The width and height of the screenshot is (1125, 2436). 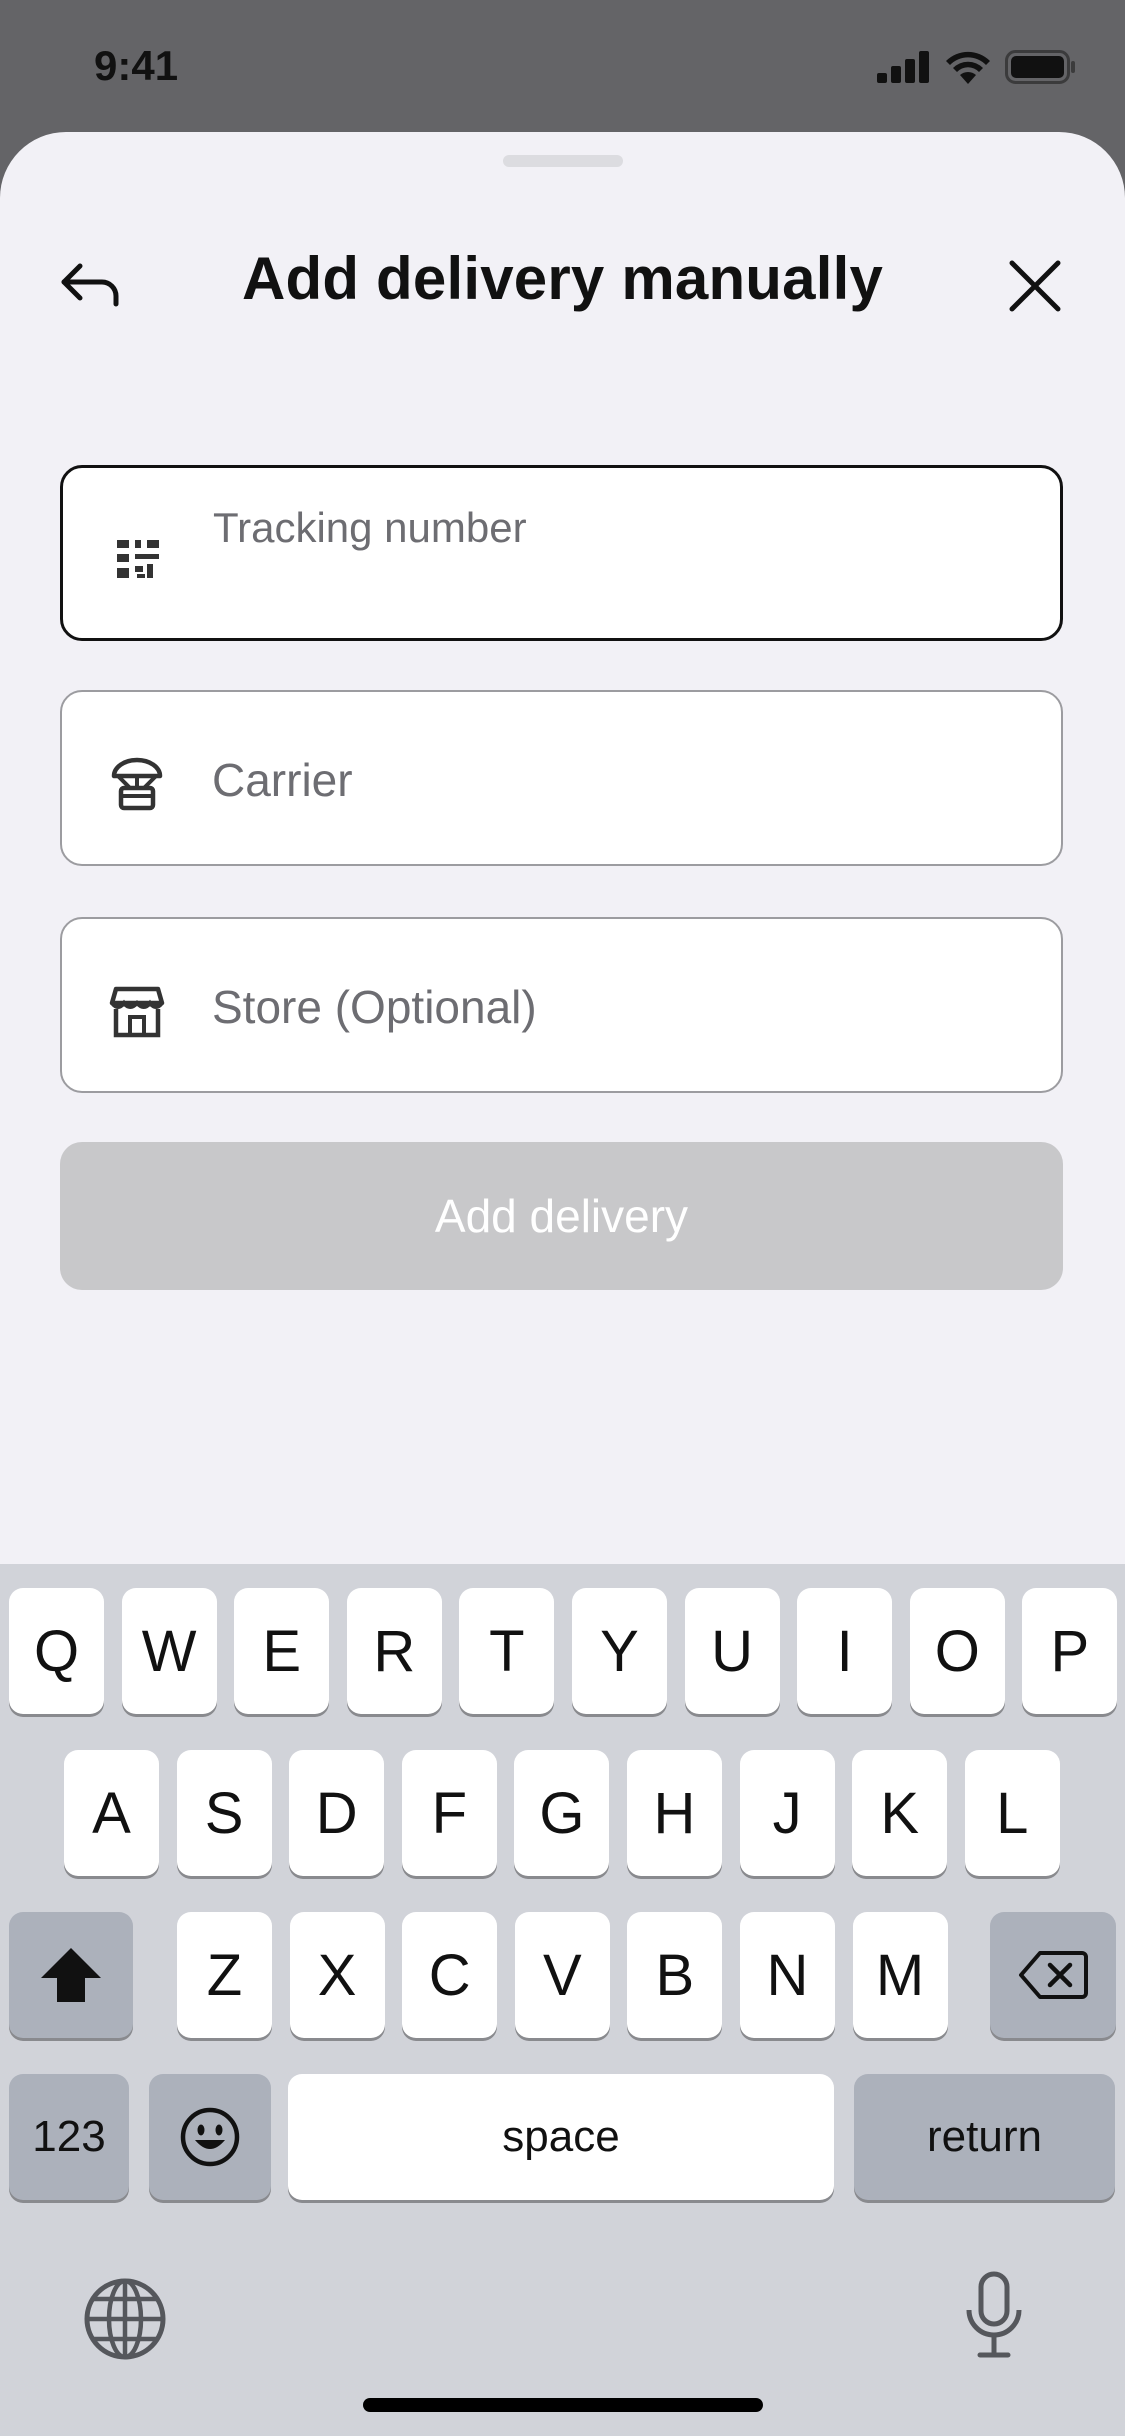 I want to click on return-key: return, so click(x=984, y=2137).